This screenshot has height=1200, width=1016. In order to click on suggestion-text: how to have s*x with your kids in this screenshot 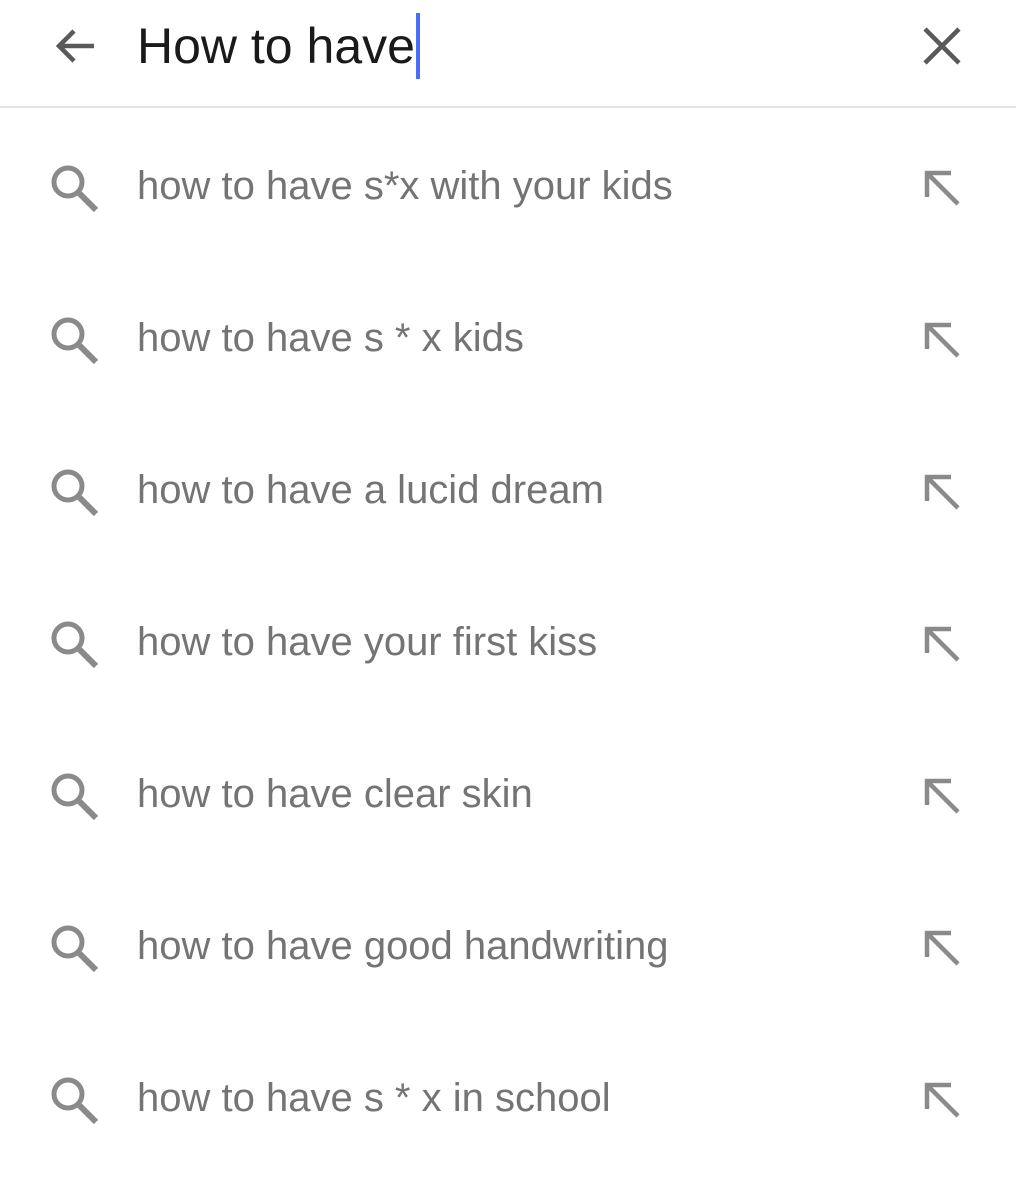, I will do `click(405, 186)`.